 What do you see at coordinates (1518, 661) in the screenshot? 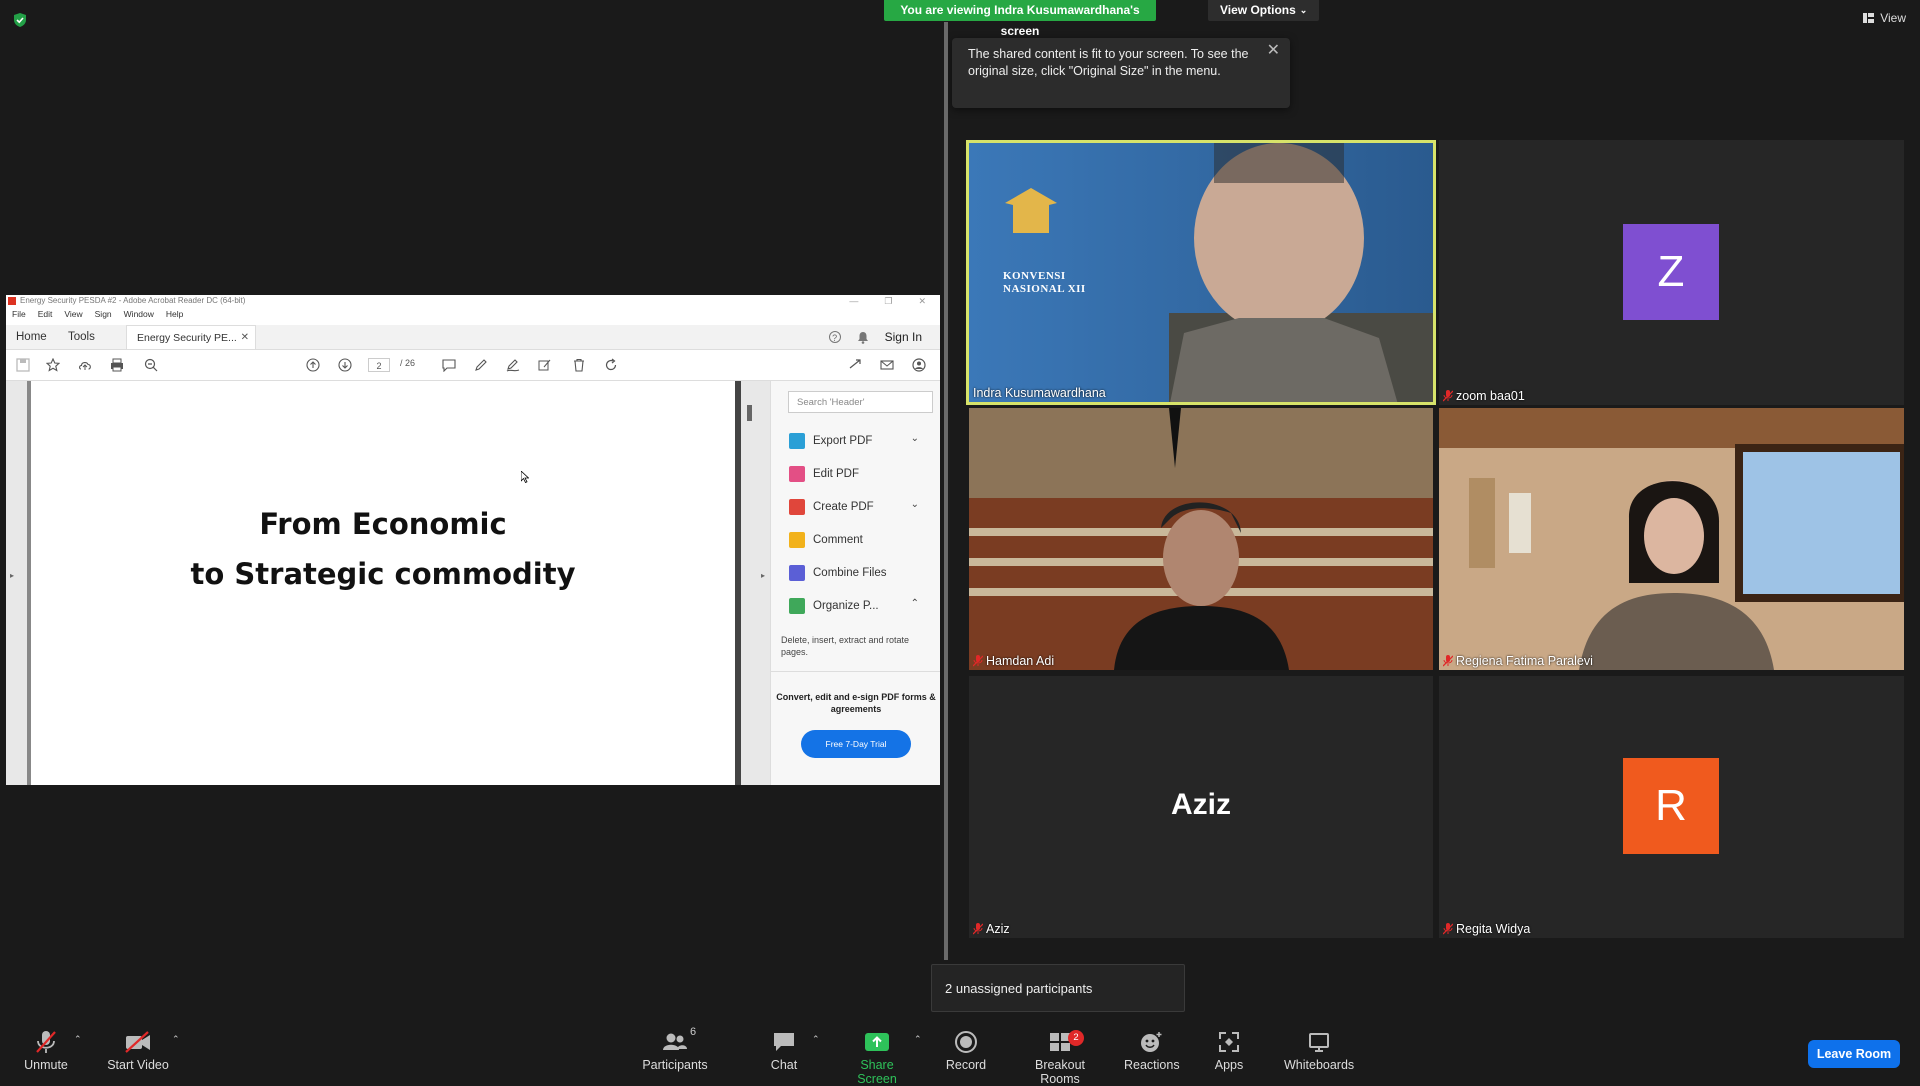
I see `participant-name-regiena: Regiena Fatima Paralevi` at bounding box center [1518, 661].